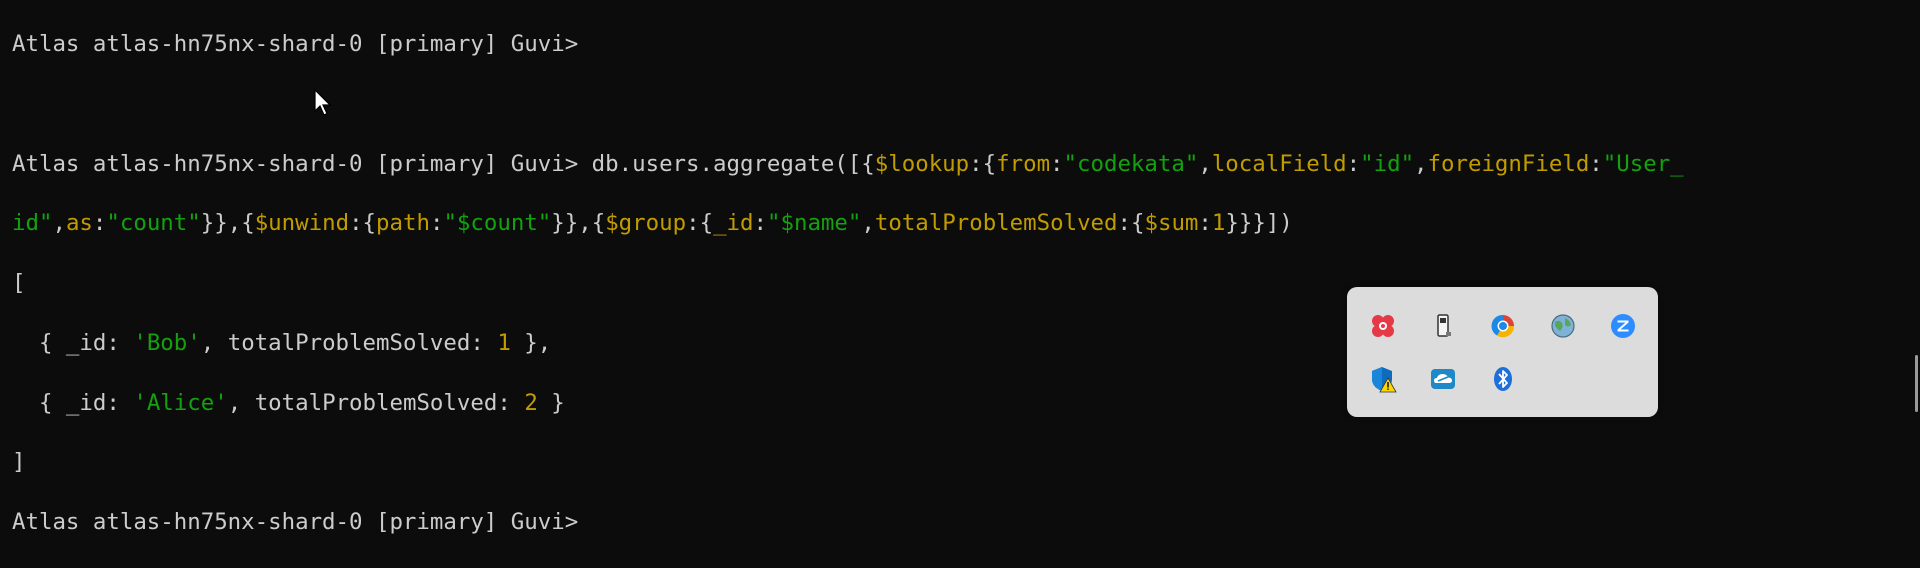 Image resolution: width=1920 pixels, height=568 pixels. Describe the element at coordinates (1443, 326) in the screenshot. I see `usb-drive-icon` at that location.